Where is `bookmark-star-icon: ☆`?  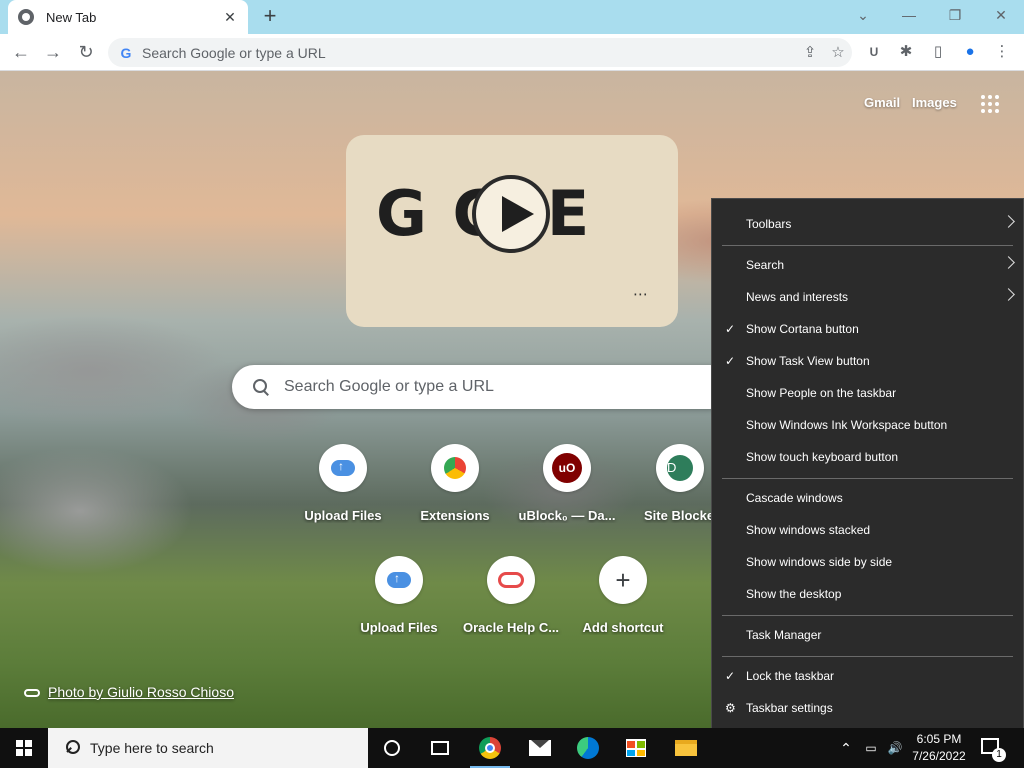
bookmark-star-icon: ☆ is located at coordinates (838, 53).